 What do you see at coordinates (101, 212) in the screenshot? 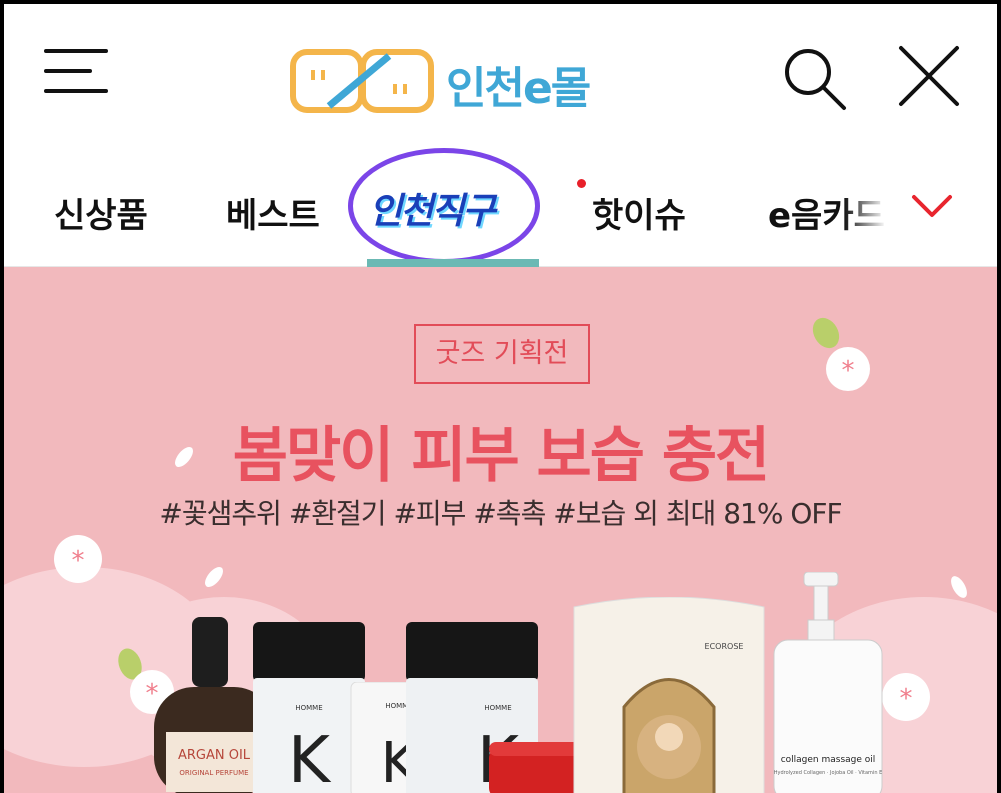
I see `tab-new-products: 신상품` at bounding box center [101, 212].